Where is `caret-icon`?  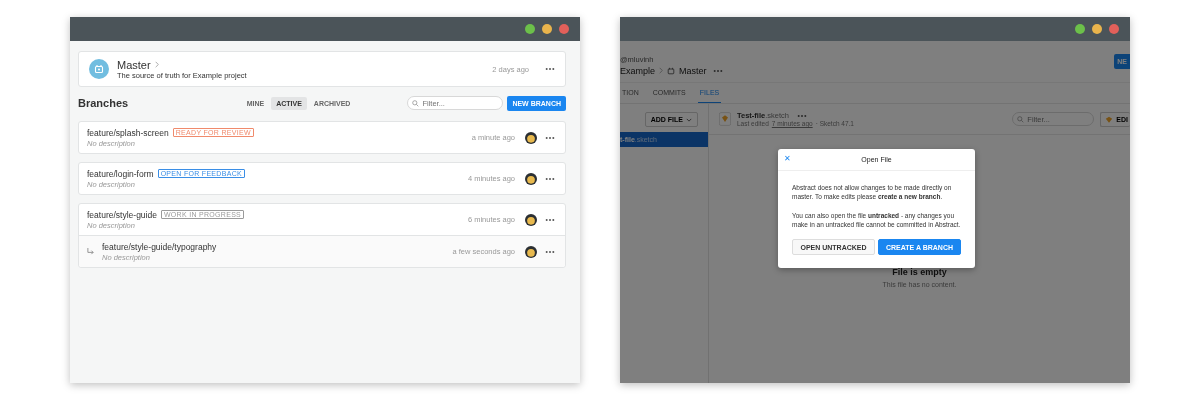
caret-icon is located at coordinates (689, 119).